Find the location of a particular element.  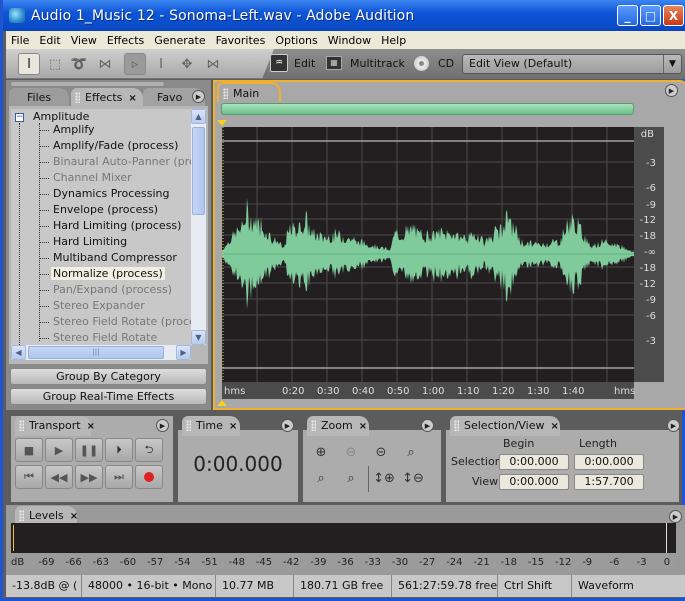

zoom-out-full-button: ⊝ is located at coordinates (381, 452).